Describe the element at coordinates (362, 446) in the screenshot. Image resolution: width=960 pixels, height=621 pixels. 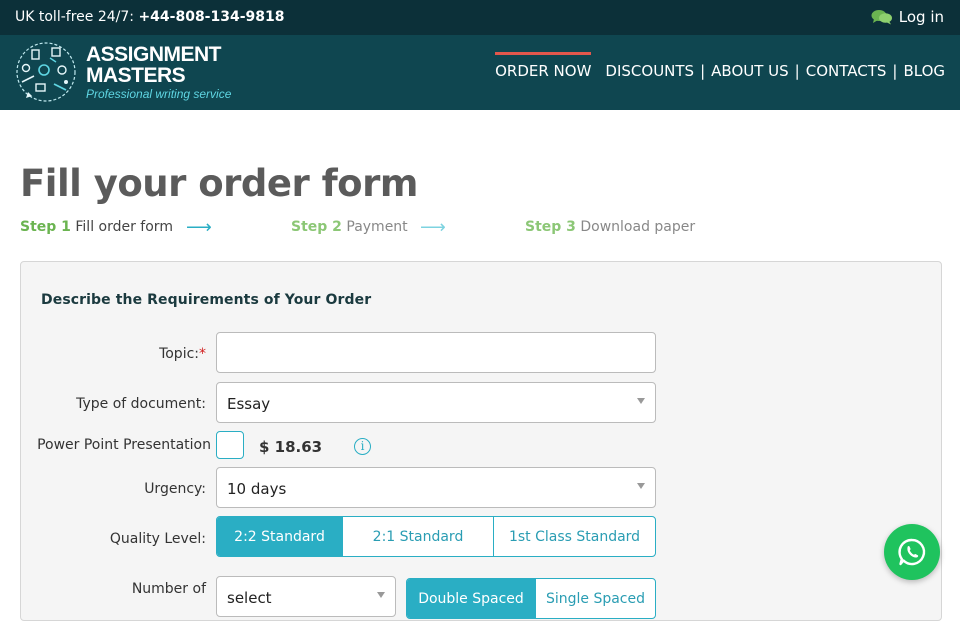
I see `info-icon: i` at that location.